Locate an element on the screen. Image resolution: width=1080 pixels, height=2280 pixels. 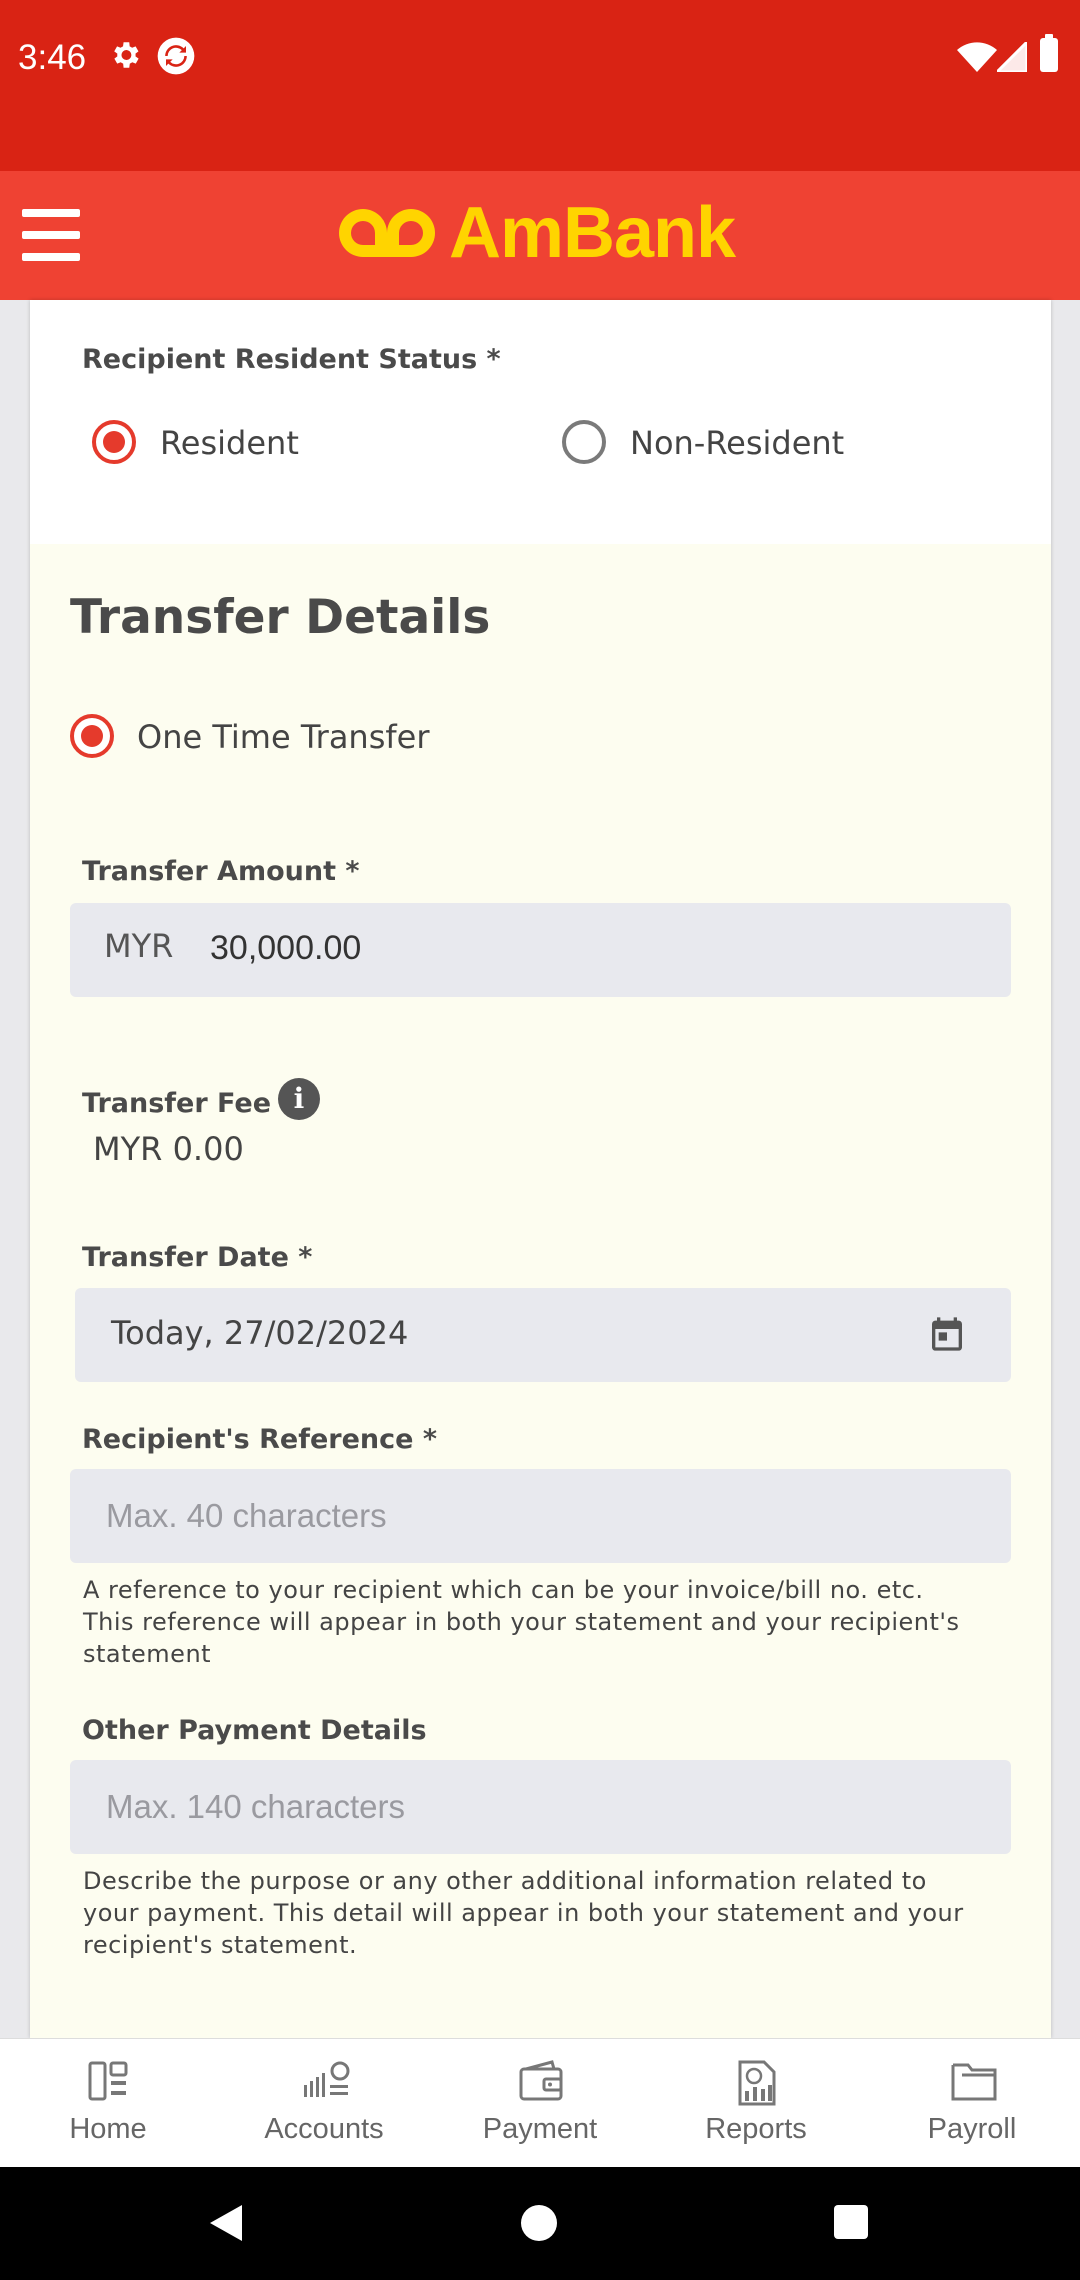
bottom-navigation: Home Accounts Payment Reports Payroll is located at coordinates (540, 2102).